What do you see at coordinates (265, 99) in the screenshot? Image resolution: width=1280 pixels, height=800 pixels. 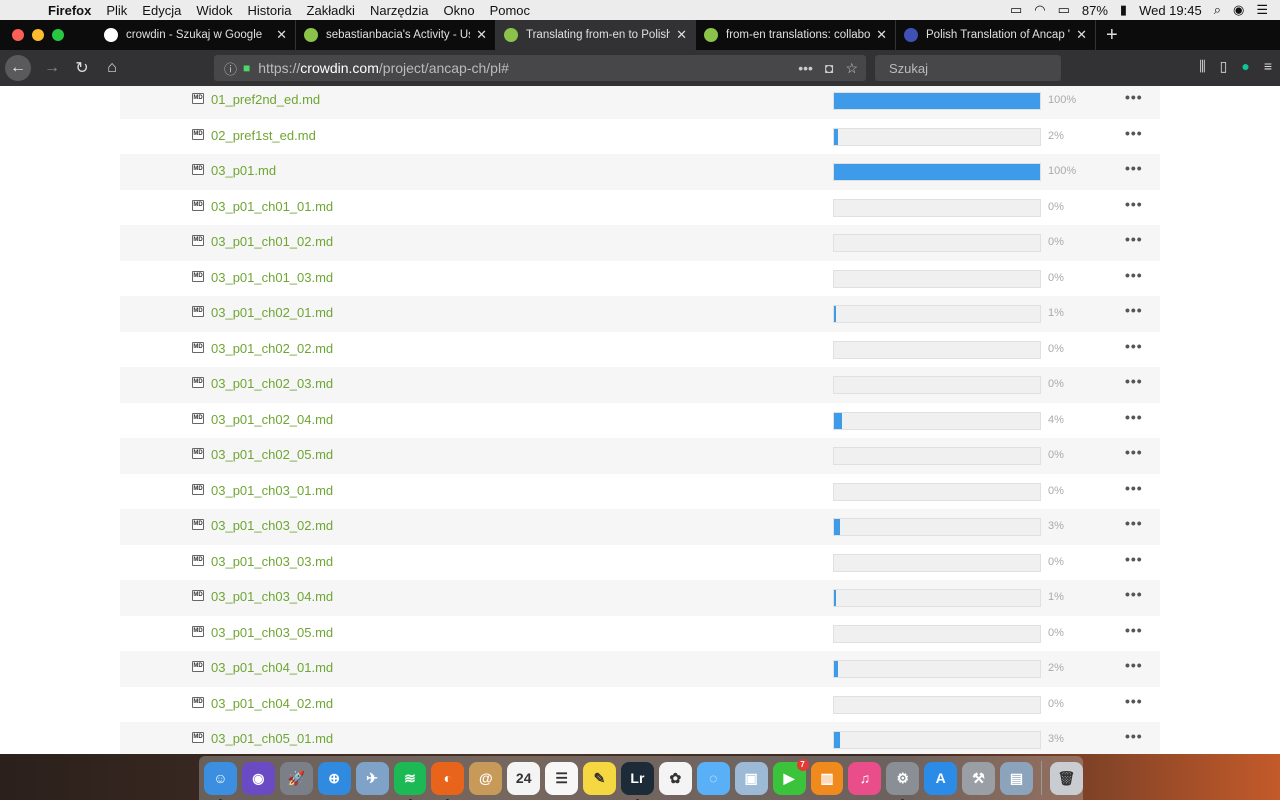 I see `file-name-link: 01_pref2nd_ed.md` at bounding box center [265, 99].